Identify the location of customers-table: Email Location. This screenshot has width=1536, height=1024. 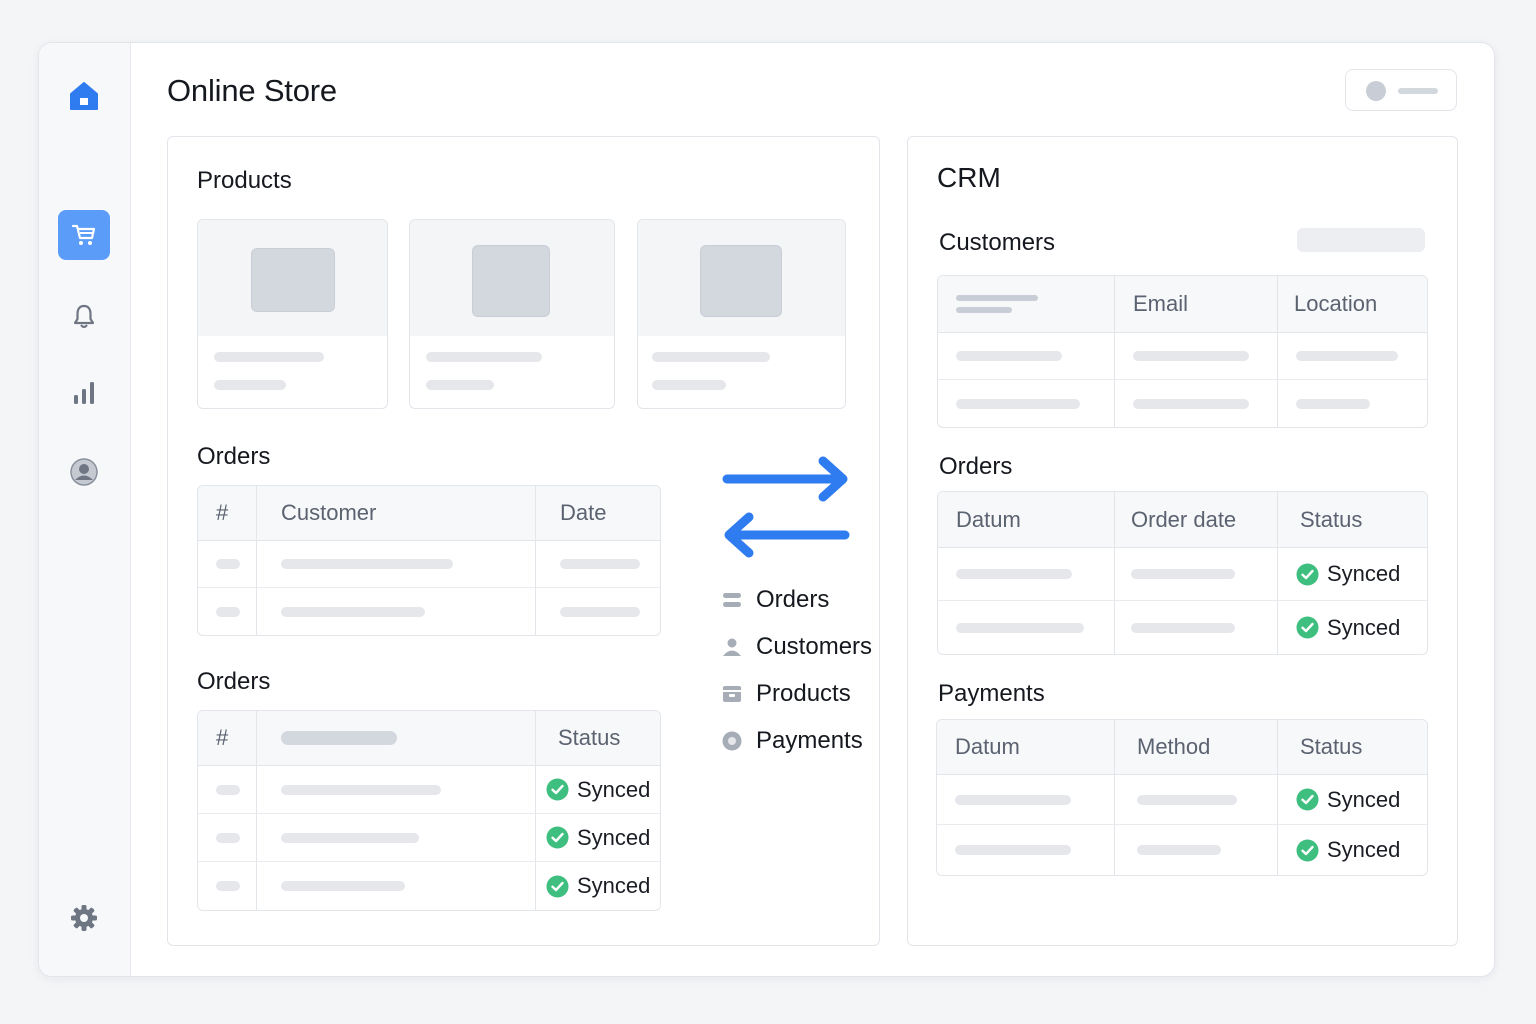
(1182, 351).